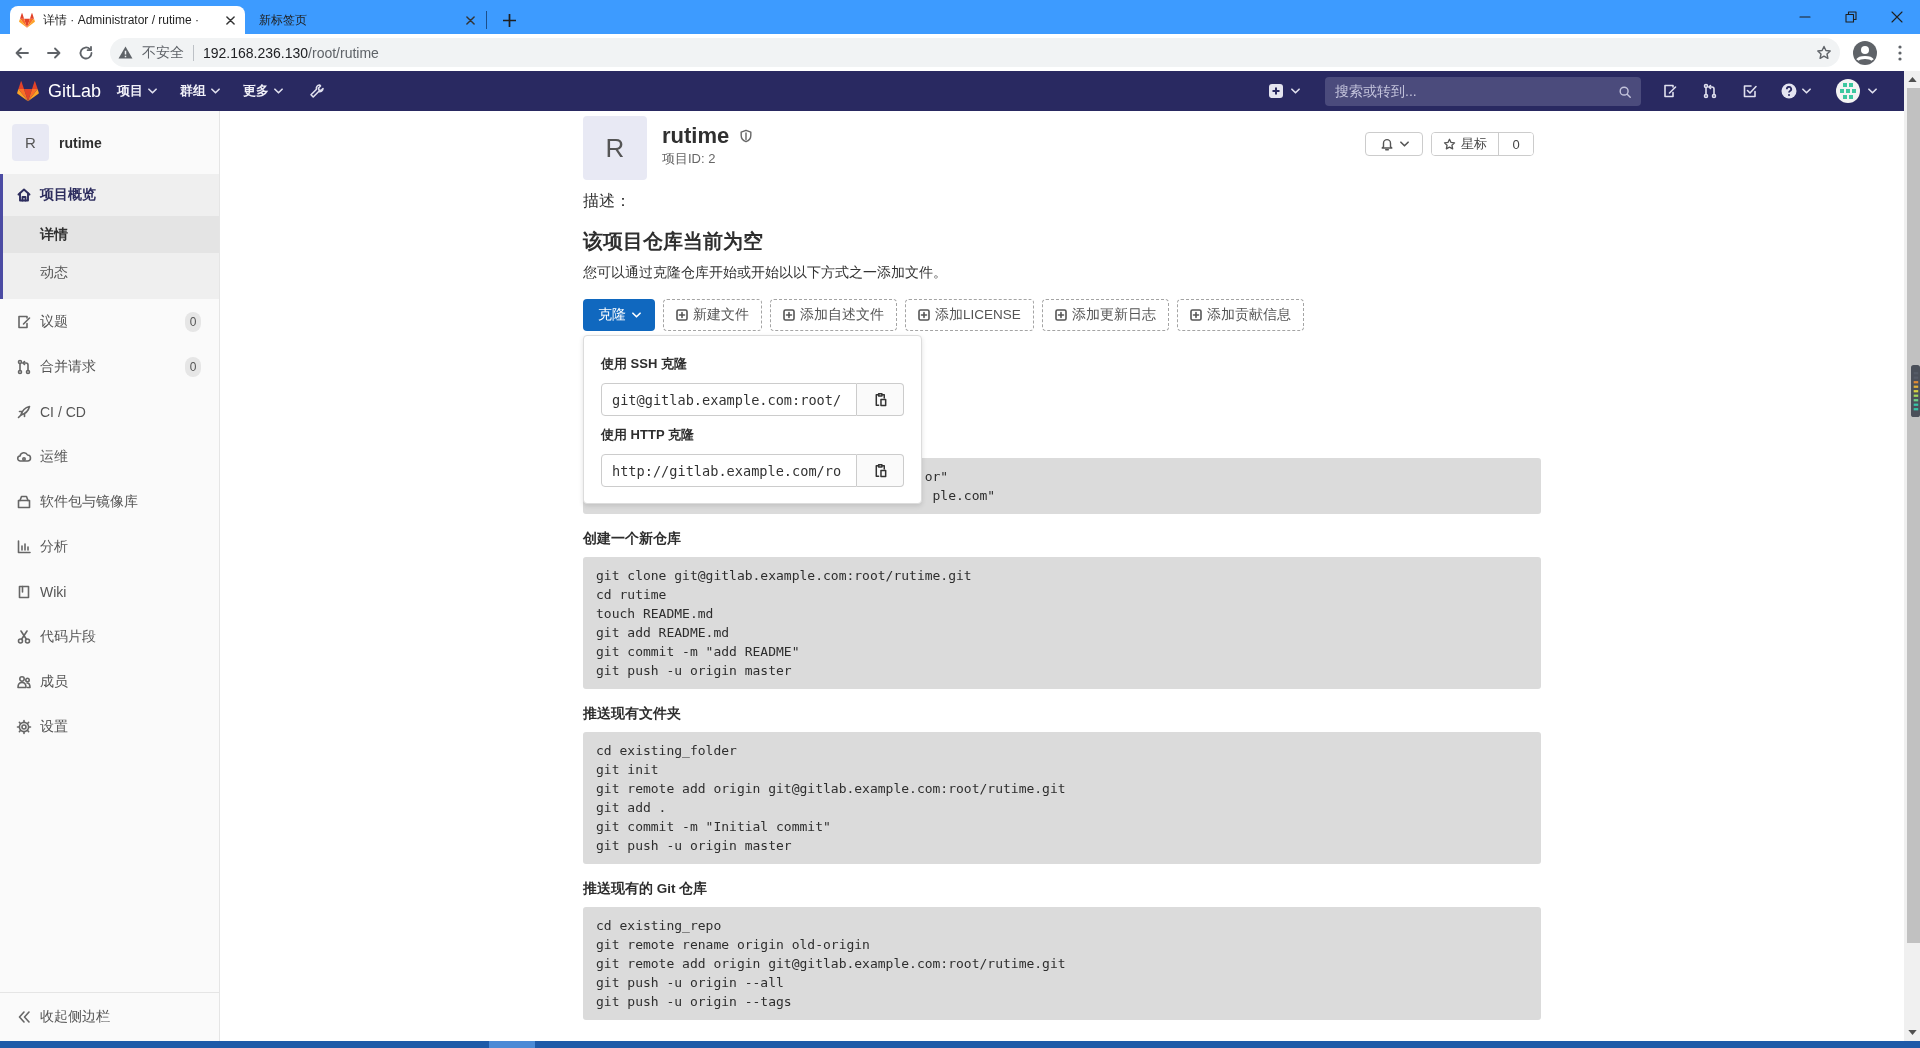  What do you see at coordinates (632, 539) in the screenshot?
I see `section-title: 创建一个新仓库` at bounding box center [632, 539].